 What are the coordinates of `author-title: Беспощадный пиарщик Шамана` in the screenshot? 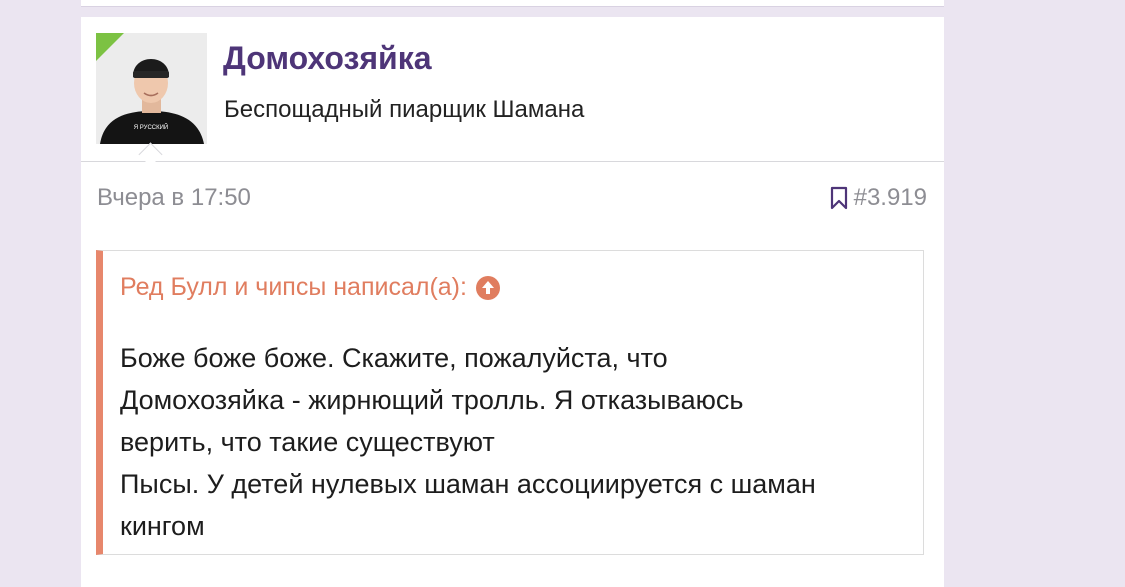 It's located at (404, 109).